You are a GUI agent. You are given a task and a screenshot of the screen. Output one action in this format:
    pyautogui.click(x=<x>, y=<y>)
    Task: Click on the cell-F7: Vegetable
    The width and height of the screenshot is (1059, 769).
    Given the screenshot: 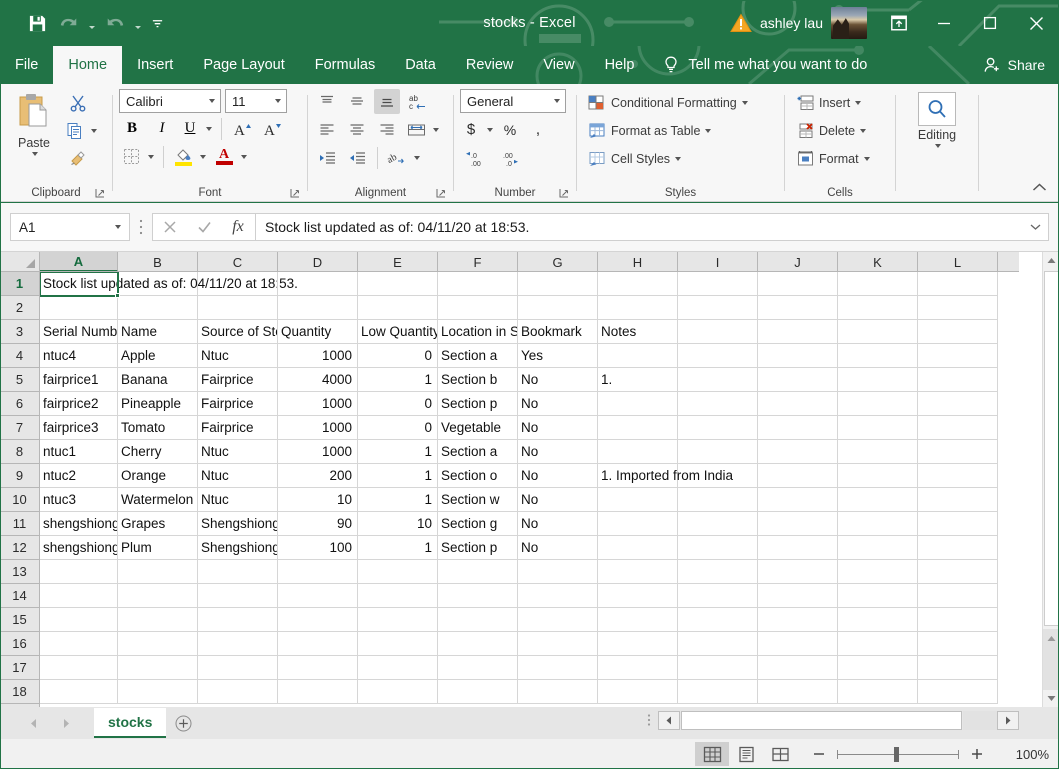 What is the action you would take?
    pyautogui.click(x=478, y=428)
    